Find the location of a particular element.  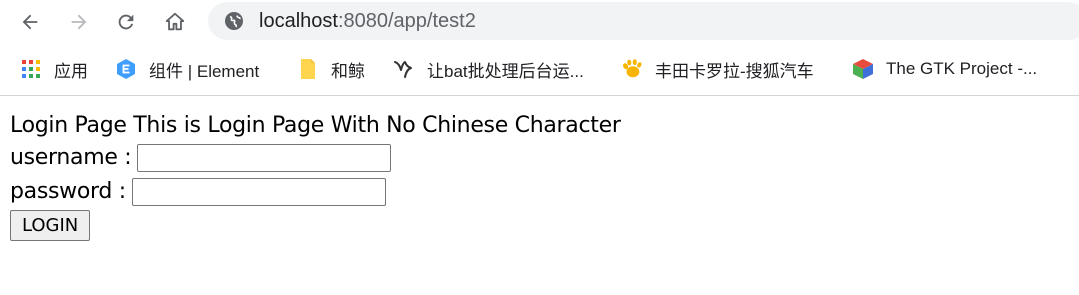

bookmark-label: 和鲸 is located at coordinates (348, 71).